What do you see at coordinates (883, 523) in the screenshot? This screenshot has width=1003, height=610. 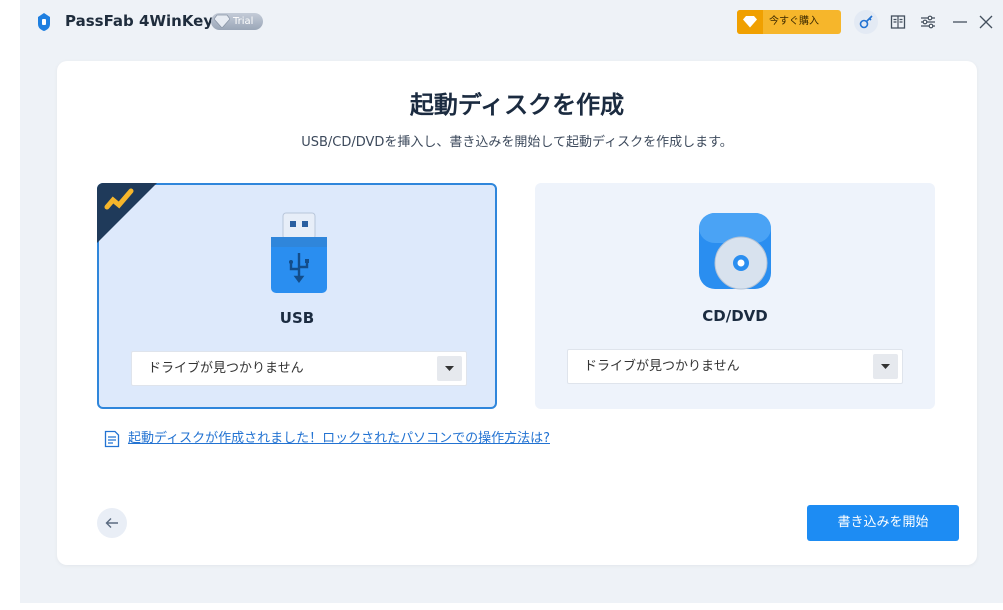 I see `start-burn-button: 書き込みを開始` at bounding box center [883, 523].